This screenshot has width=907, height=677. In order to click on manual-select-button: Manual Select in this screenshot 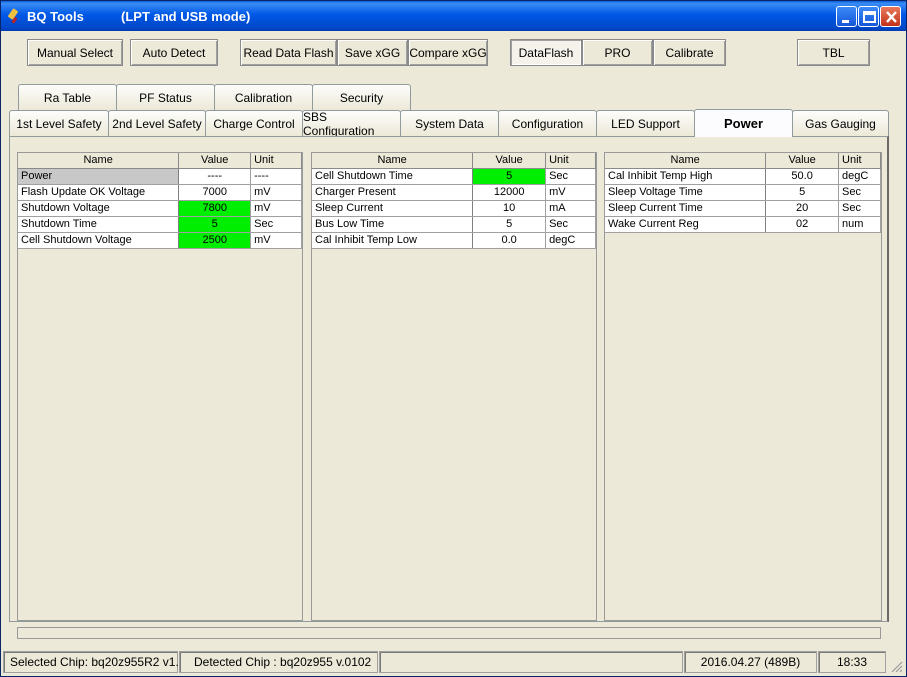, I will do `click(75, 52)`.